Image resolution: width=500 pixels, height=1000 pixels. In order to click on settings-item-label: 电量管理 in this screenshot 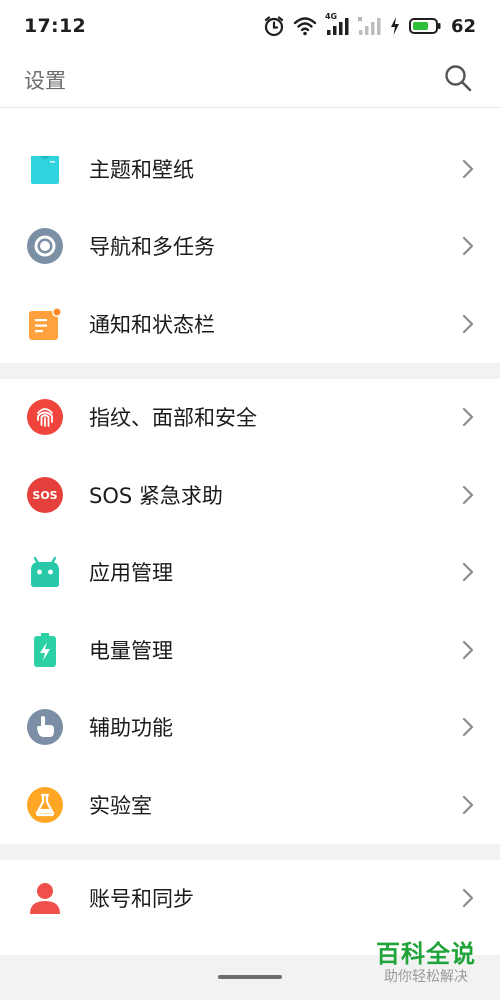, I will do `click(131, 650)`.